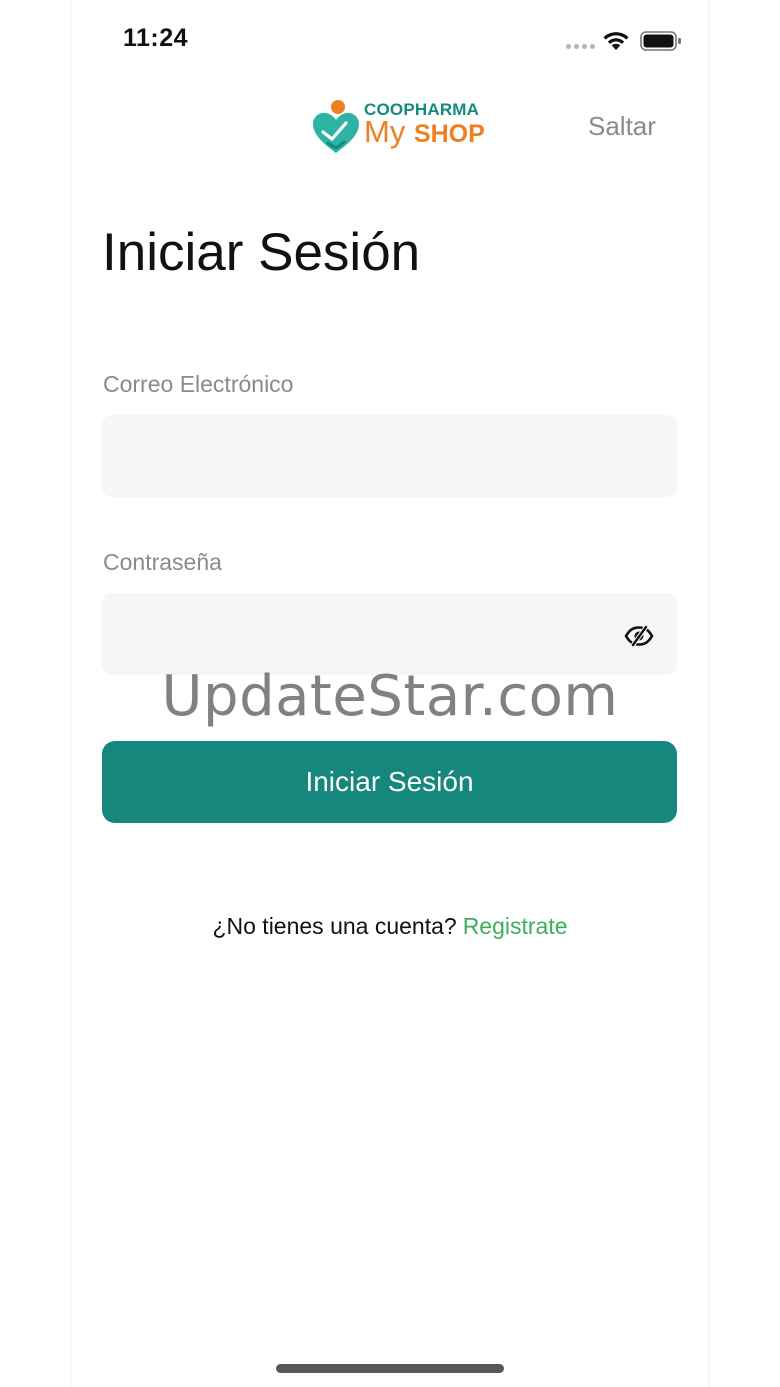 The height and width of the screenshot is (1387, 780). What do you see at coordinates (336, 126) in the screenshot?
I see `heart-hand-logo-icon` at bounding box center [336, 126].